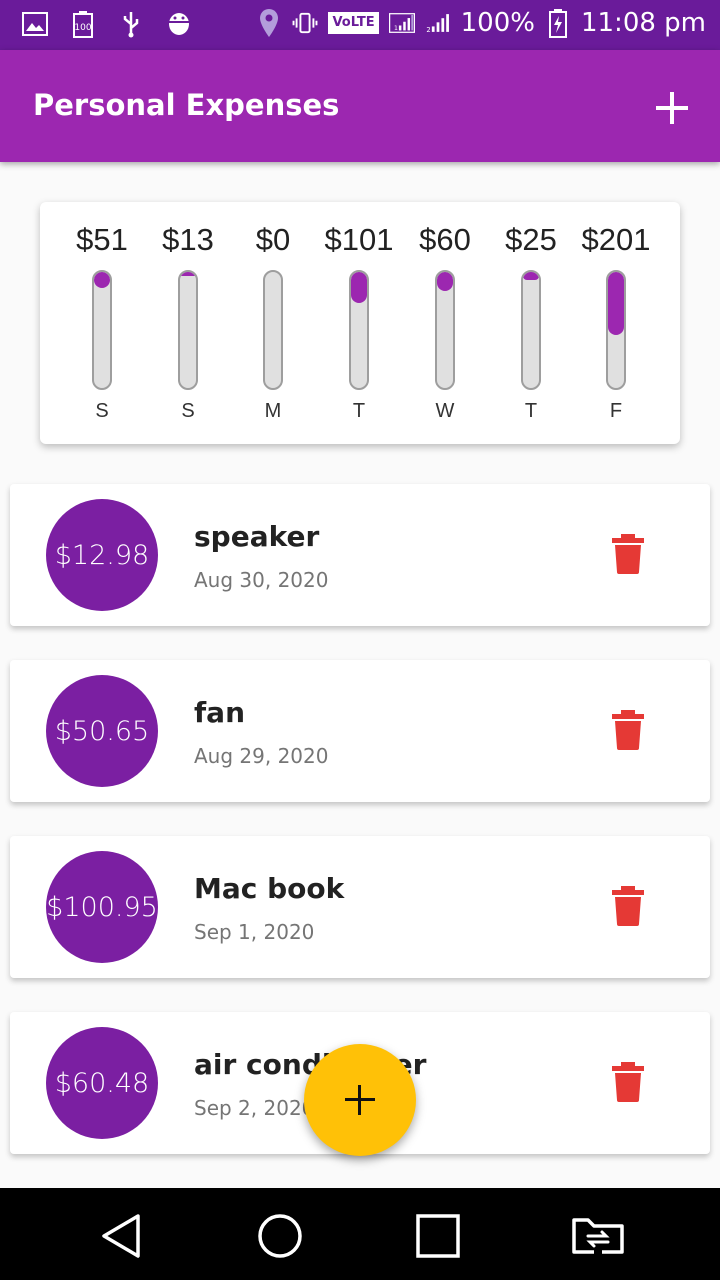 This screenshot has width=720, height=1280. Describe the element at coordinates (360, 555) in the screenshot. I see `list-item: $12.98 speaker Aug 30, 2020` at that location.